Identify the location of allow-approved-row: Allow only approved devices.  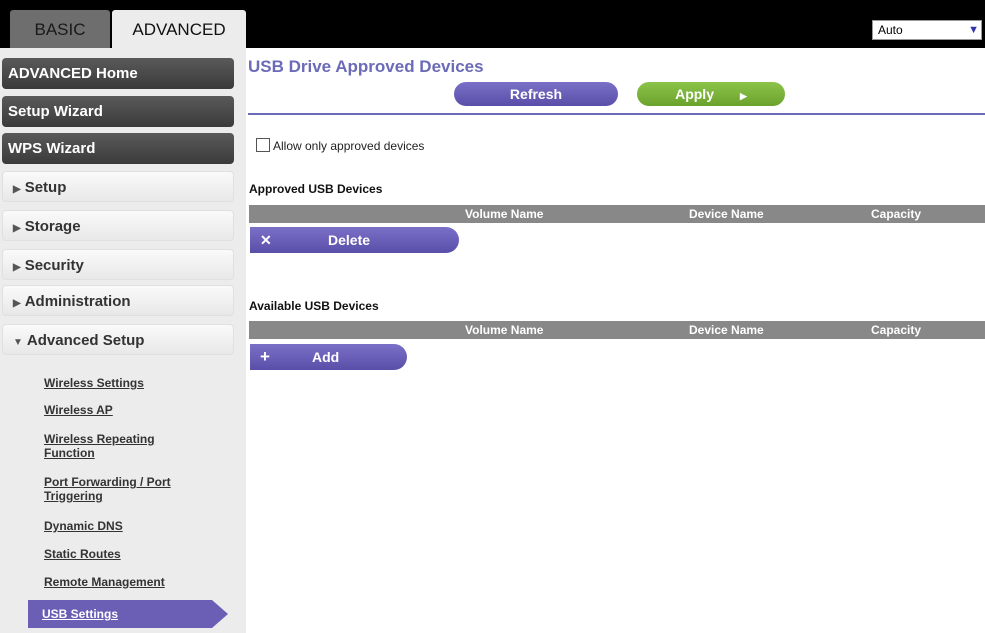
(340, 145).